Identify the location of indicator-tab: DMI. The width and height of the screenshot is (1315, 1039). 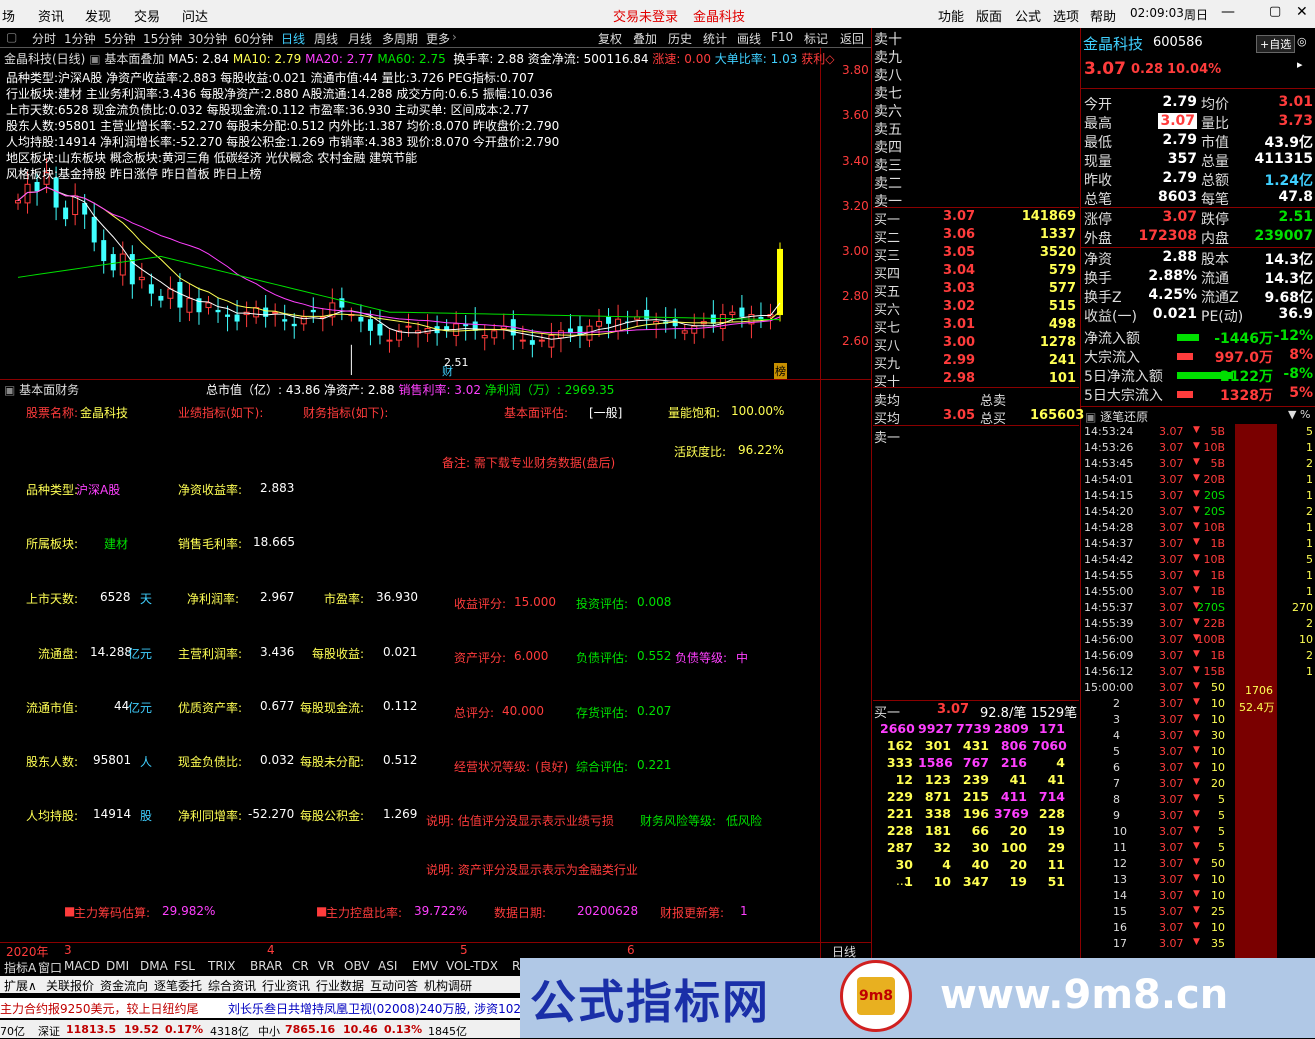
(117, 966).